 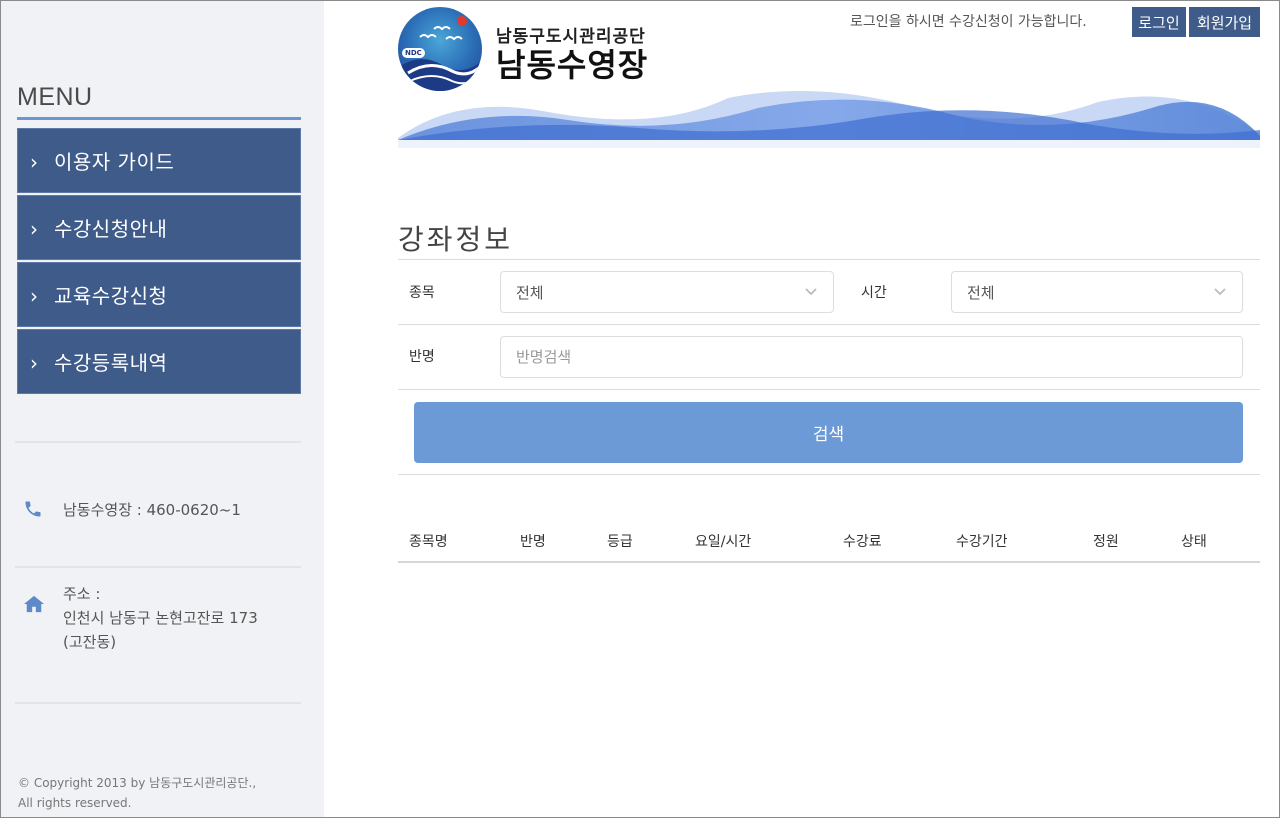 What do you see at coordinates (982, 542) in the screenshot?
I see `table-header-period: 수강기간` at bounding box center [982, 542].